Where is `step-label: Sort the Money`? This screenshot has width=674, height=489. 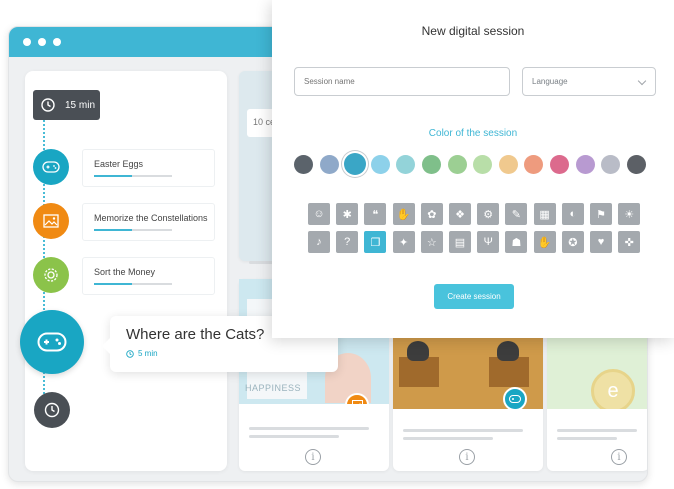
step-label: Sort the Money is located at coordinates (125, 272).